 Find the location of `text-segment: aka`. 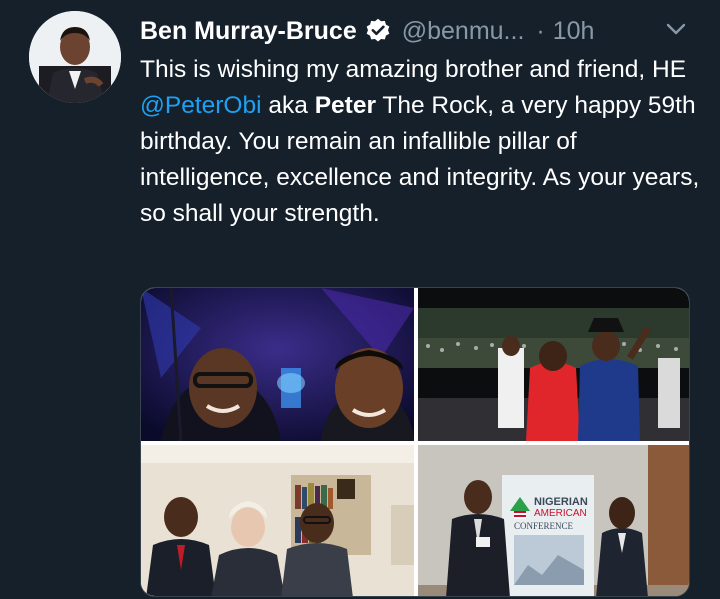

text-segment: aka is located at coordinates (288, 105).